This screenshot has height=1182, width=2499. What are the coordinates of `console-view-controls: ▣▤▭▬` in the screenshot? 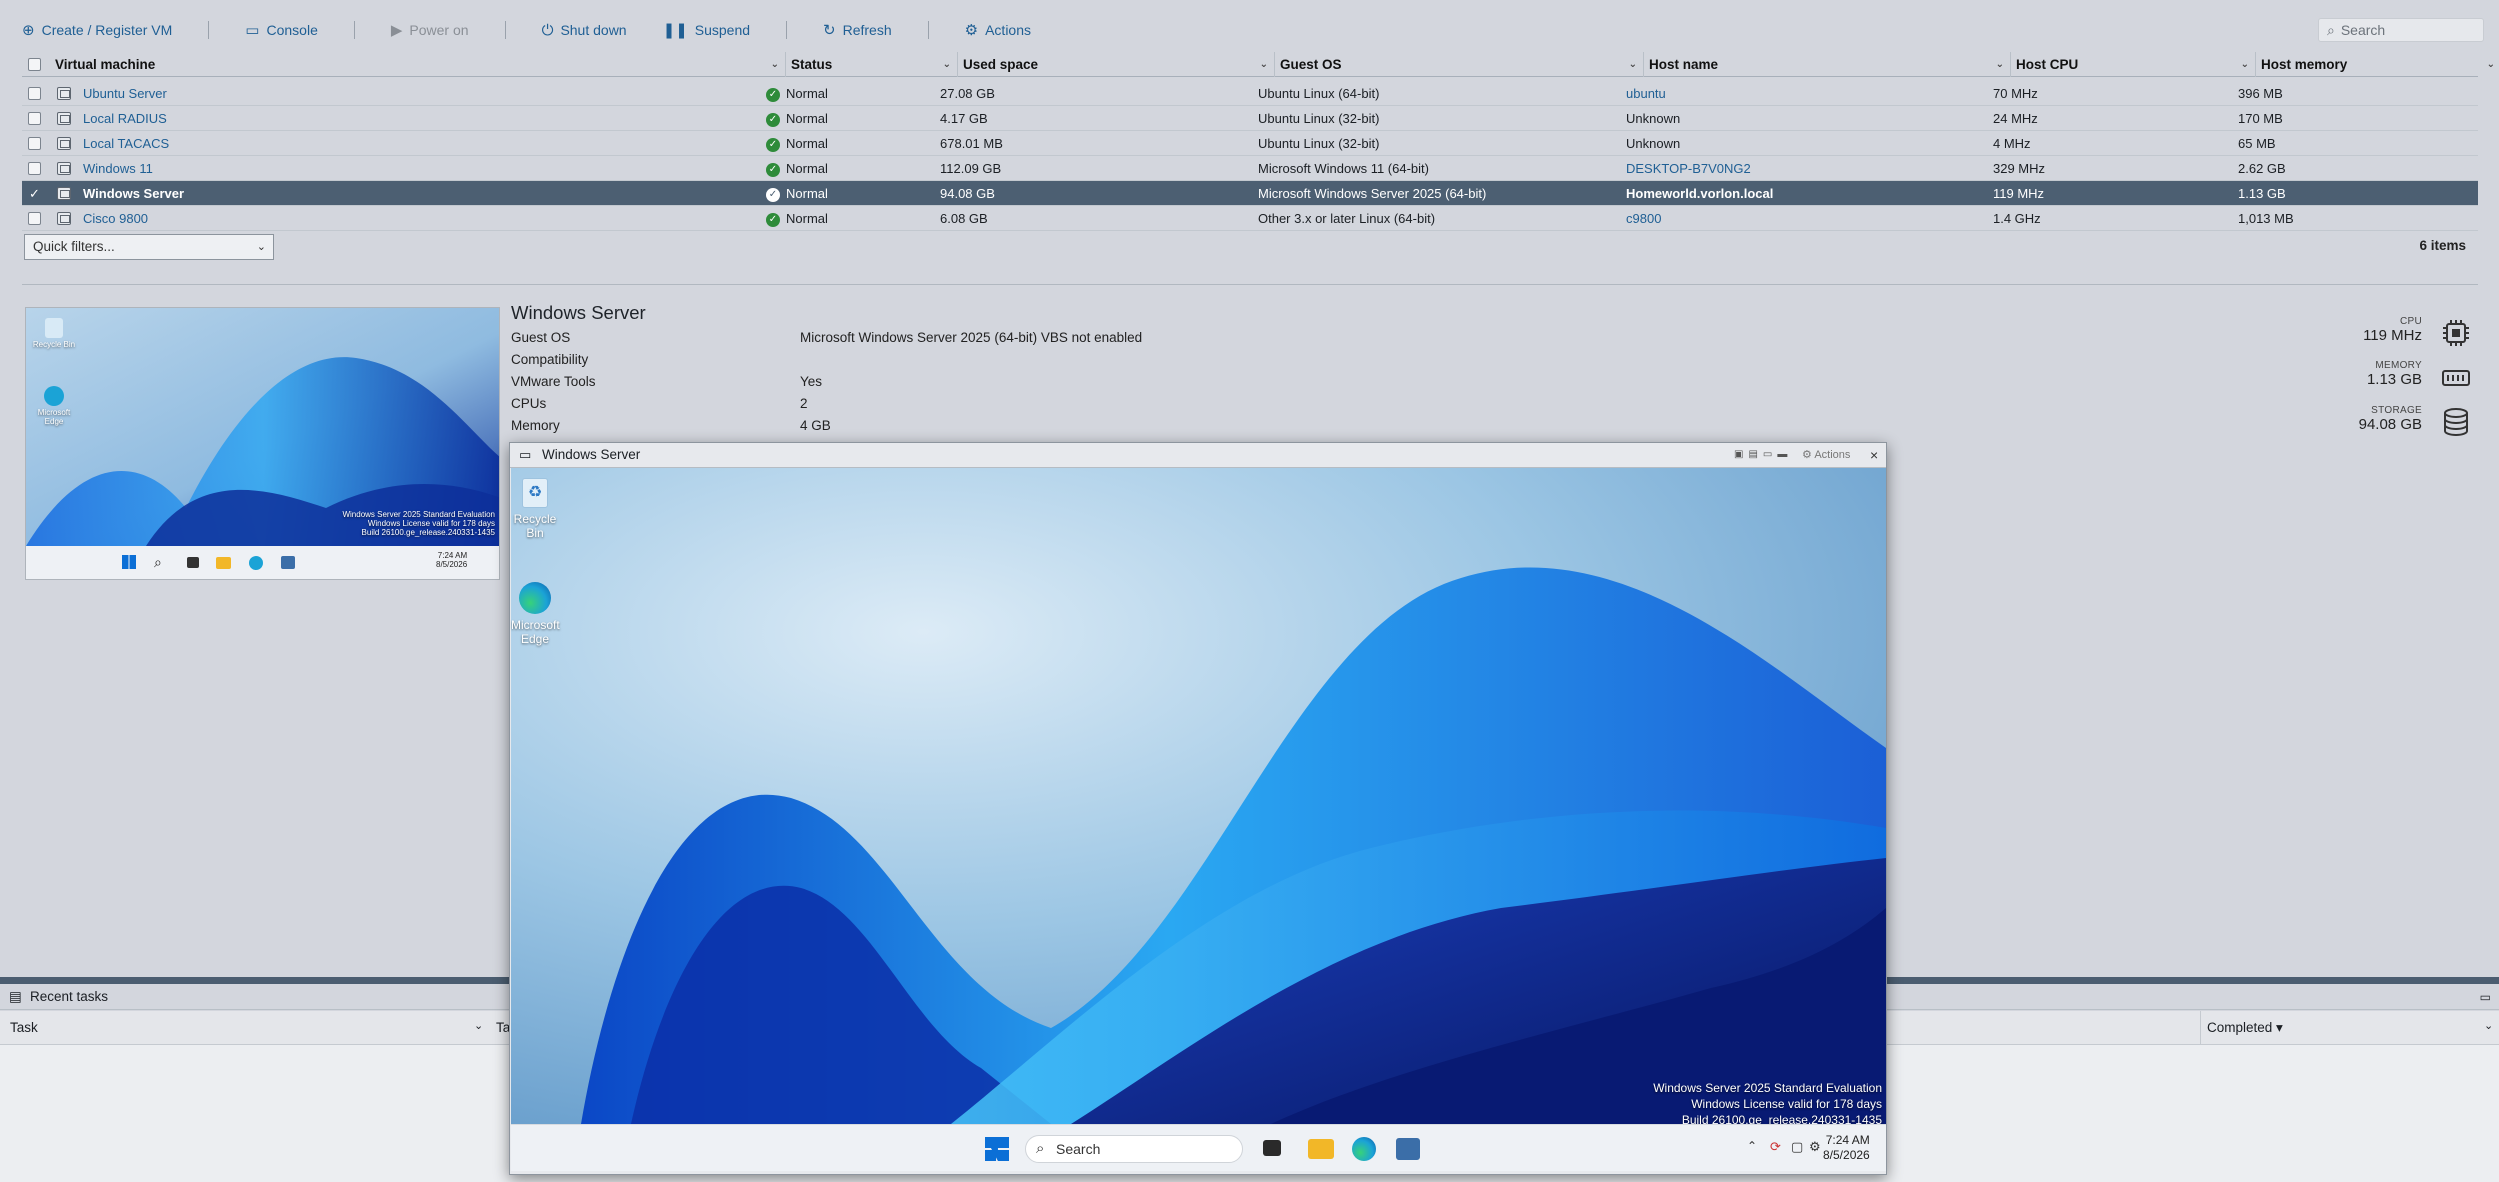 It's located at (1763, 455).